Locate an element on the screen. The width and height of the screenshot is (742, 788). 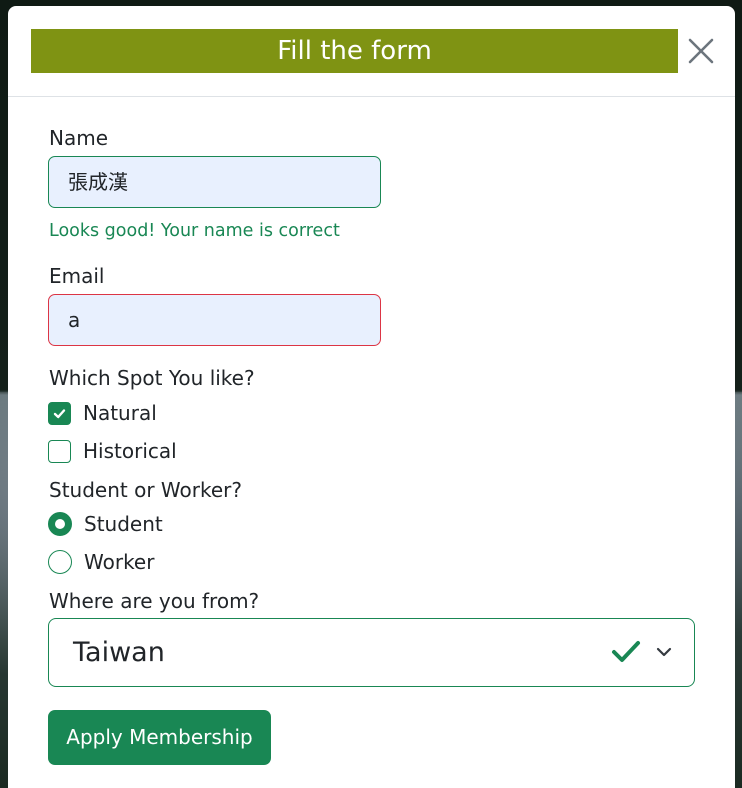
close-icon is located at coordinates (701, 51).